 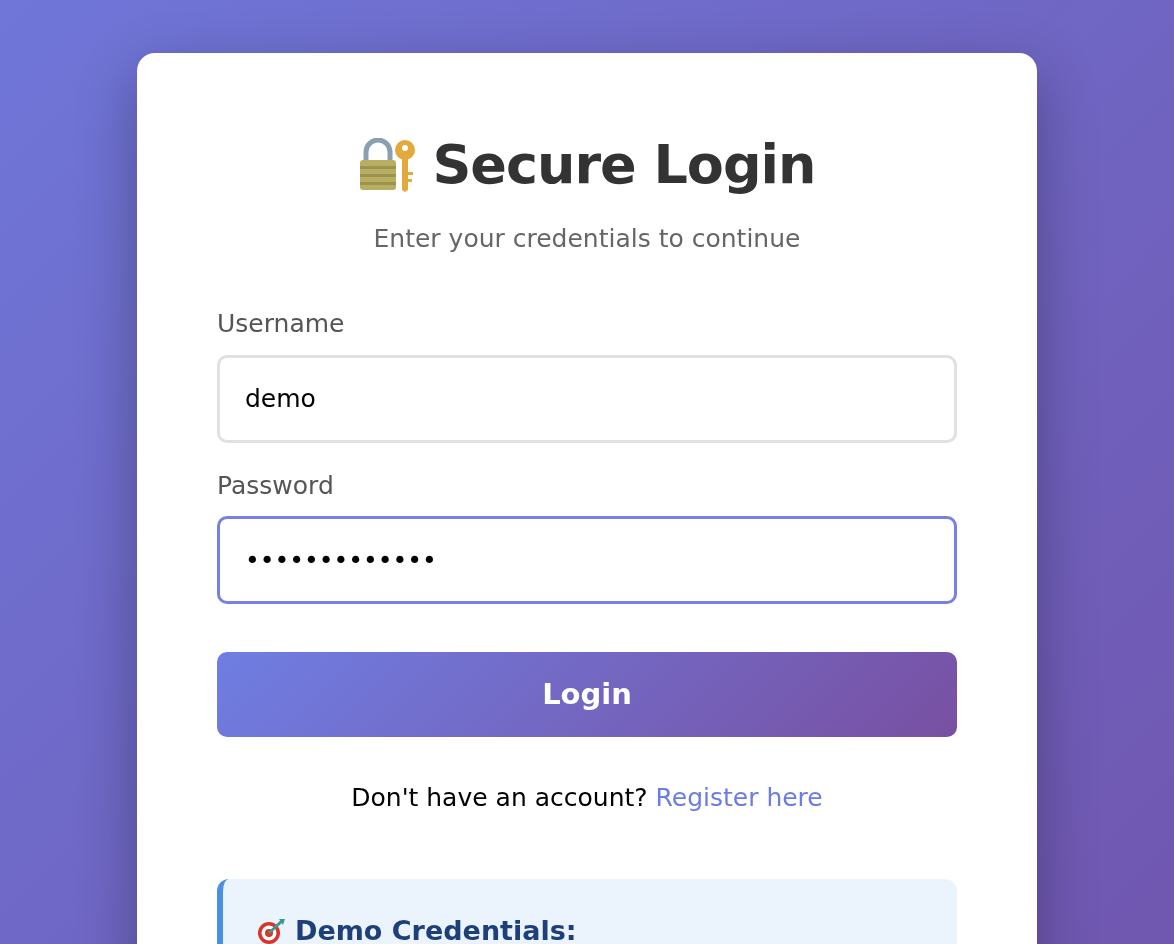 I want to click on padlock-key-icon, so click(x=387, y=165).